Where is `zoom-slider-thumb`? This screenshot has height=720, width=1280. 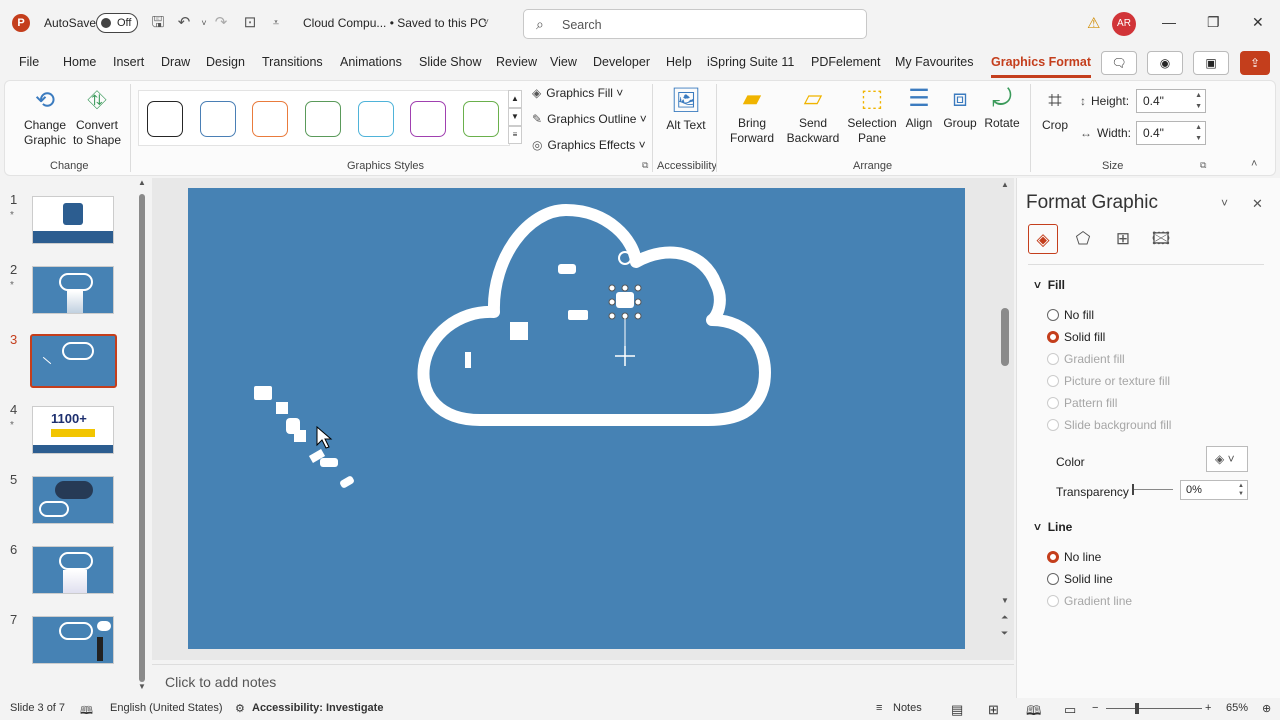
zoom-slider-thumb is located at coordinates (1137, 708).